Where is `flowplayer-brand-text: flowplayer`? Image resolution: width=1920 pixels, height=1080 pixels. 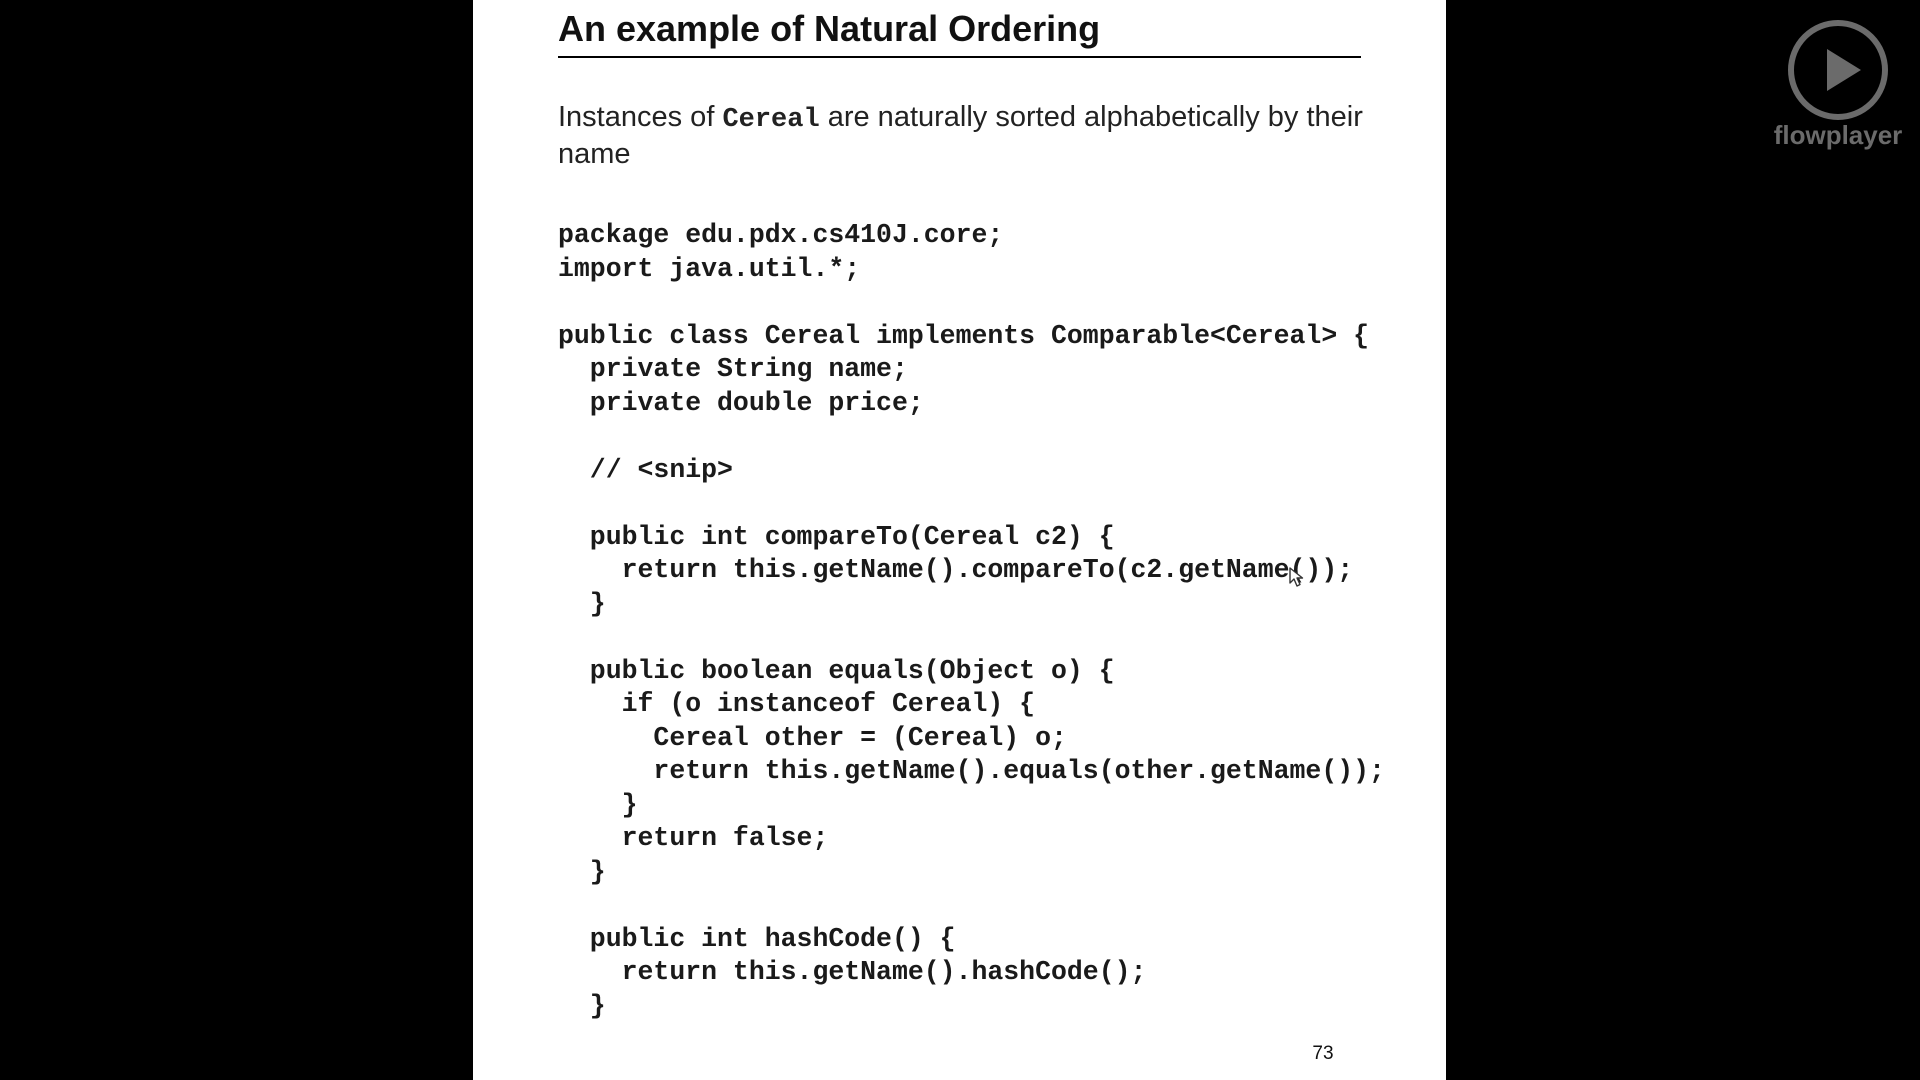
flowplayer-brand-text: flowplayer is located at coordinates (1838, 135).